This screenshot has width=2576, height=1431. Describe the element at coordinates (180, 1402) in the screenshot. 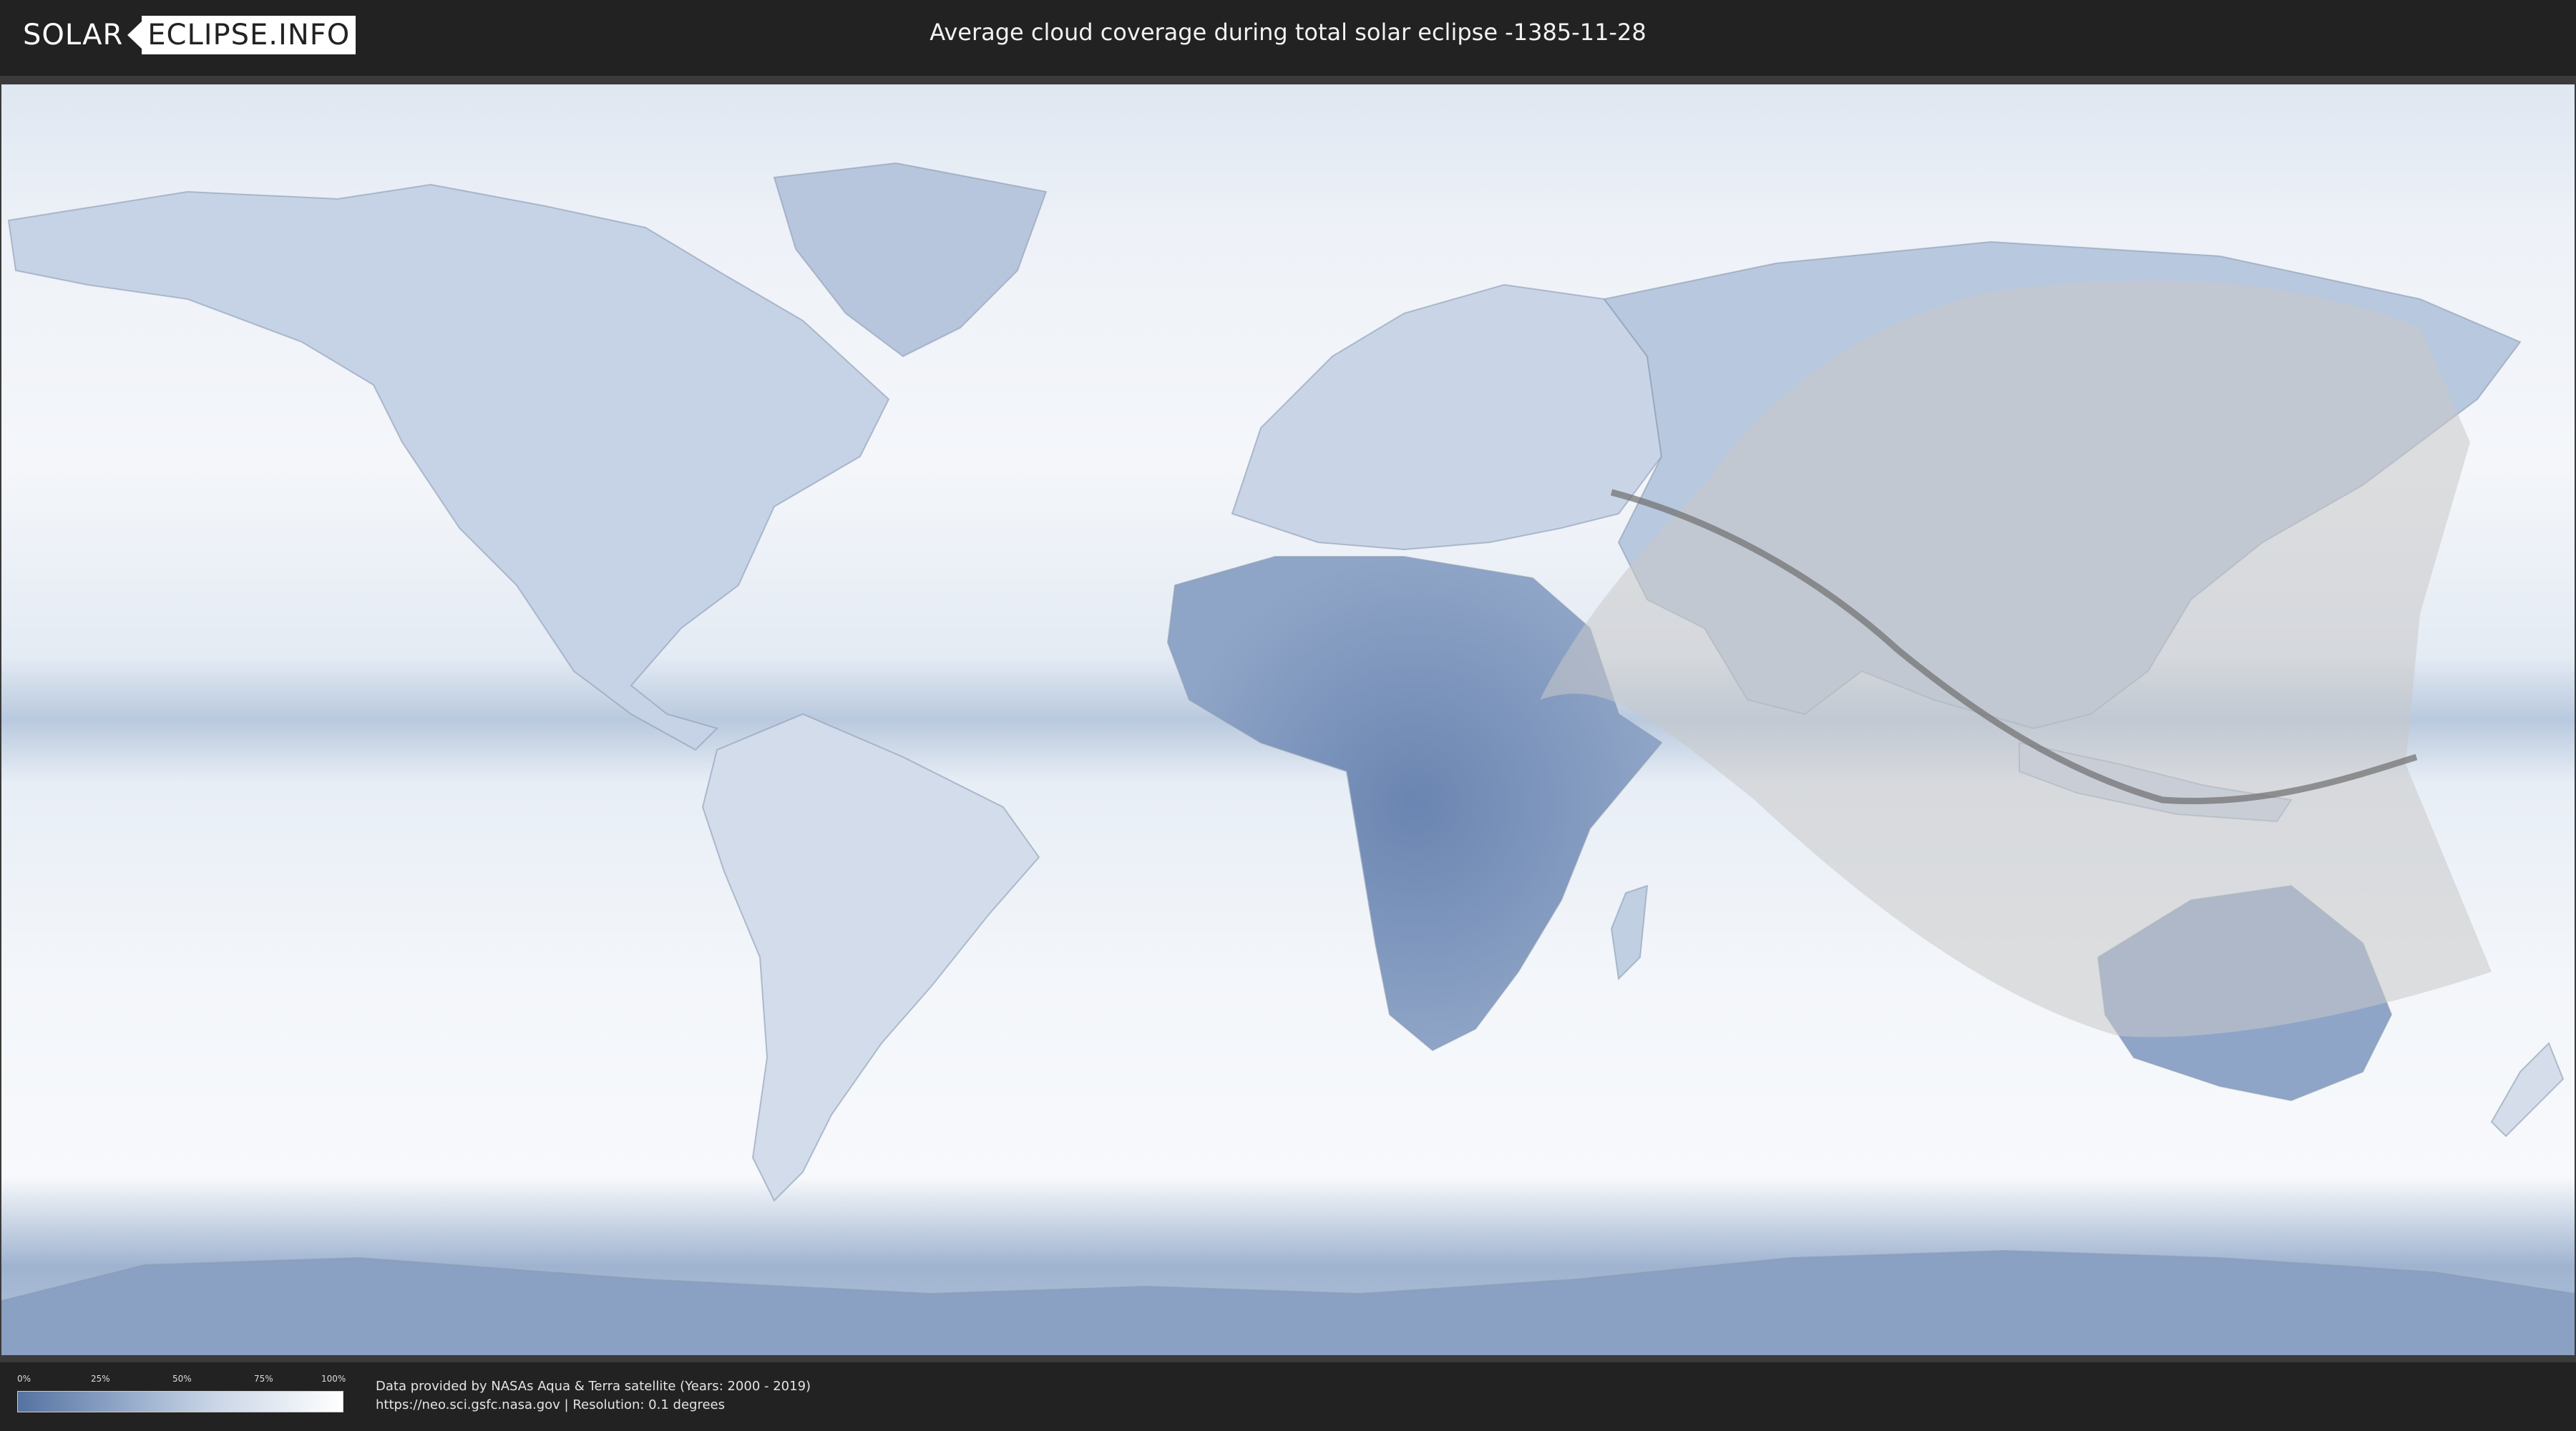

I see `legend-gradient-bar` at that location.